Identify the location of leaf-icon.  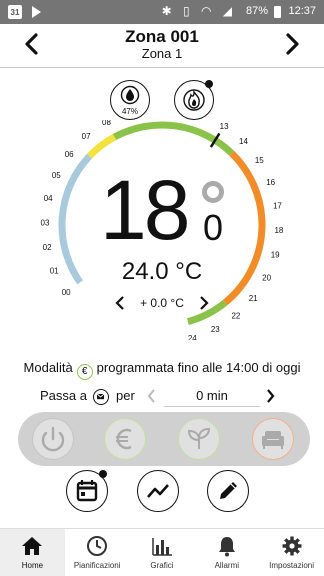
(198, 438).